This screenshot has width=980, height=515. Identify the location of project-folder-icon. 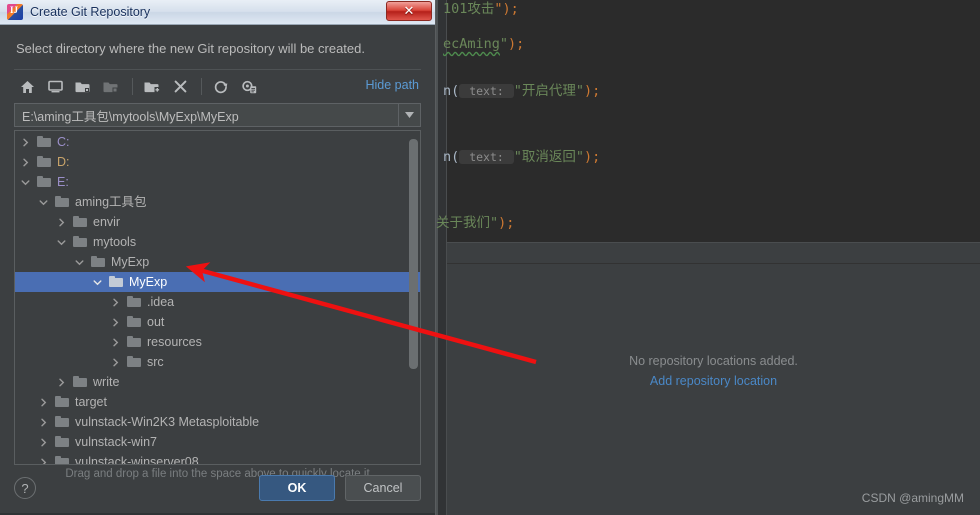
(83, 87).